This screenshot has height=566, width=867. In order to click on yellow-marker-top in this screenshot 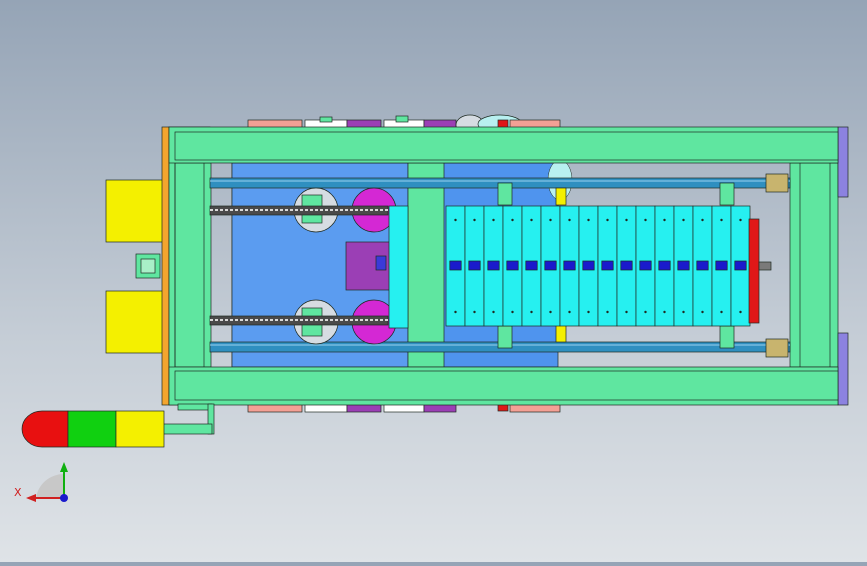, I will do `click(561, 196)`.